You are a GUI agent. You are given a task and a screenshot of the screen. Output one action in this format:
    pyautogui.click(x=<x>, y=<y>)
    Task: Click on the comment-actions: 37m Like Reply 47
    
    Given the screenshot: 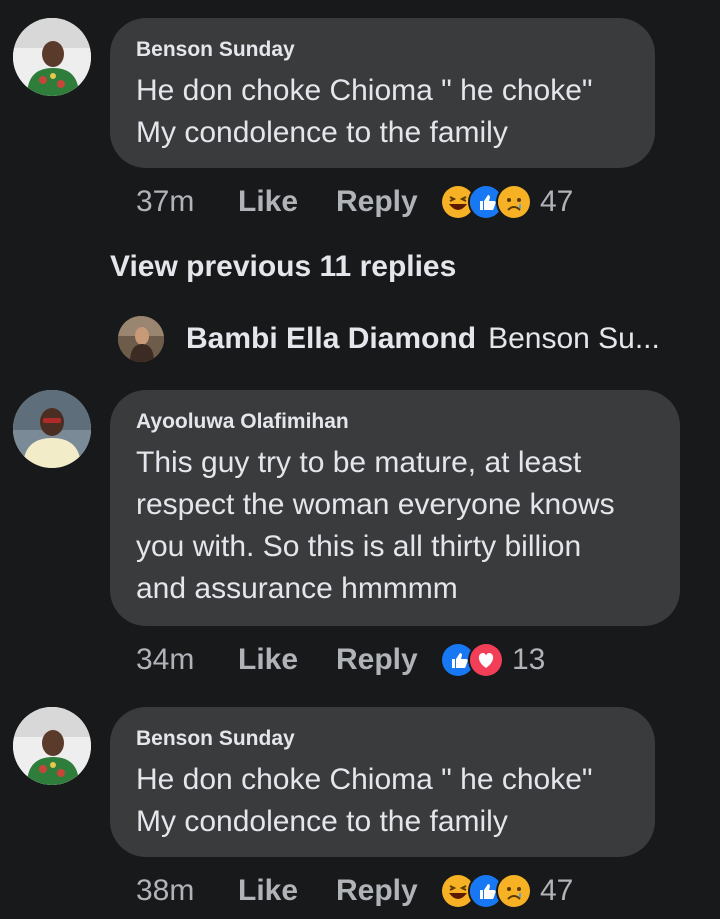 What is the action you would take?
    pyautogui.click(x=354, y=202)
    